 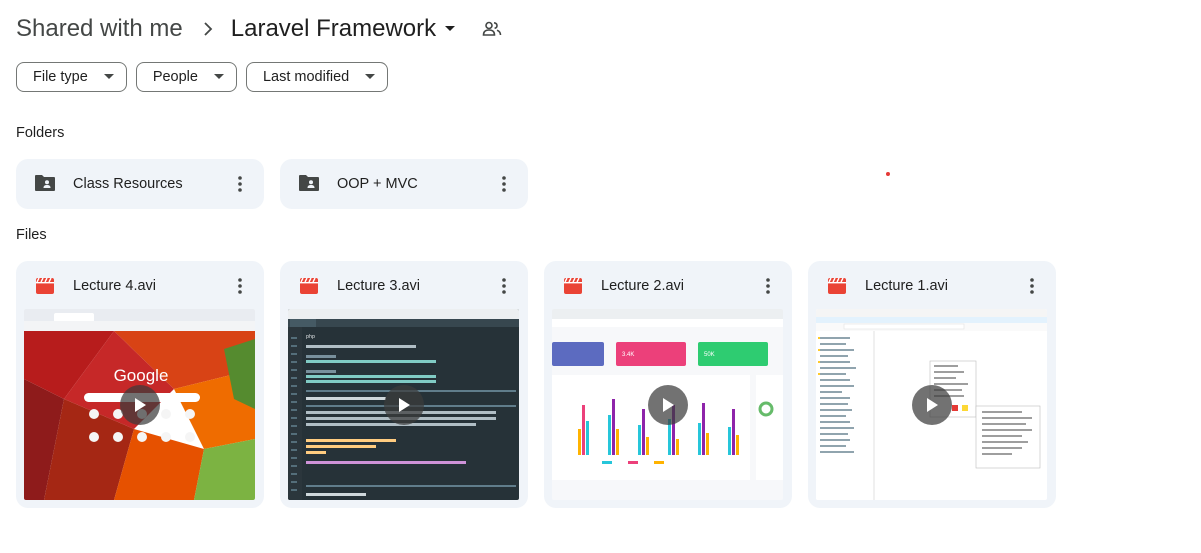 What do you see at coordinates (208, 29) in the screenshot?
I see `chevron-right-icon` at bounding box center [208, 29].